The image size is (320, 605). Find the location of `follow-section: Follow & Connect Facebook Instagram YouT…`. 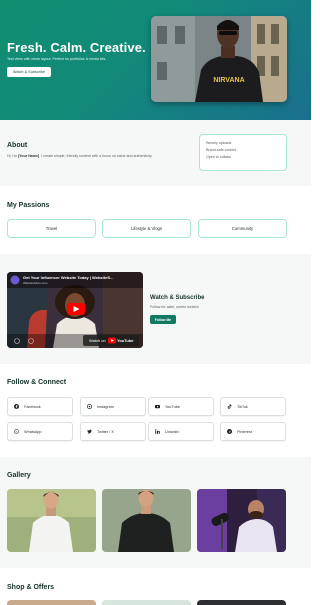

follow-section: Follow & Connect Facebook Instagram YouT… is located at coordinates (155, 410).